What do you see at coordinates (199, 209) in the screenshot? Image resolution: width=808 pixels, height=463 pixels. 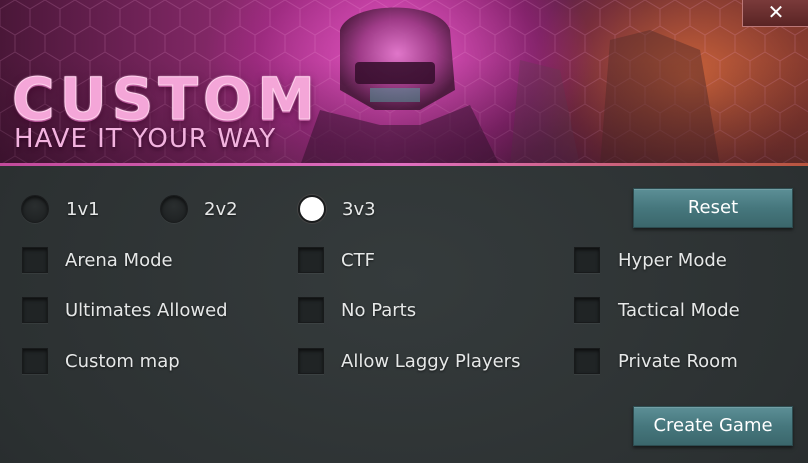 I see `radio-option-2v2: 2v2` at bounding box center [199, 209].